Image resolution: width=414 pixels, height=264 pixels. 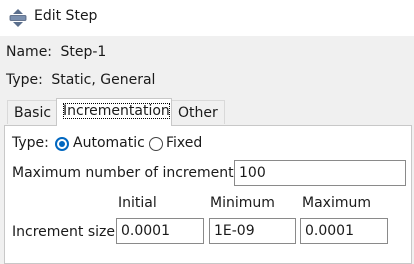 I want to click on tab-basic-label: Basic, so click(x=33, y=113).